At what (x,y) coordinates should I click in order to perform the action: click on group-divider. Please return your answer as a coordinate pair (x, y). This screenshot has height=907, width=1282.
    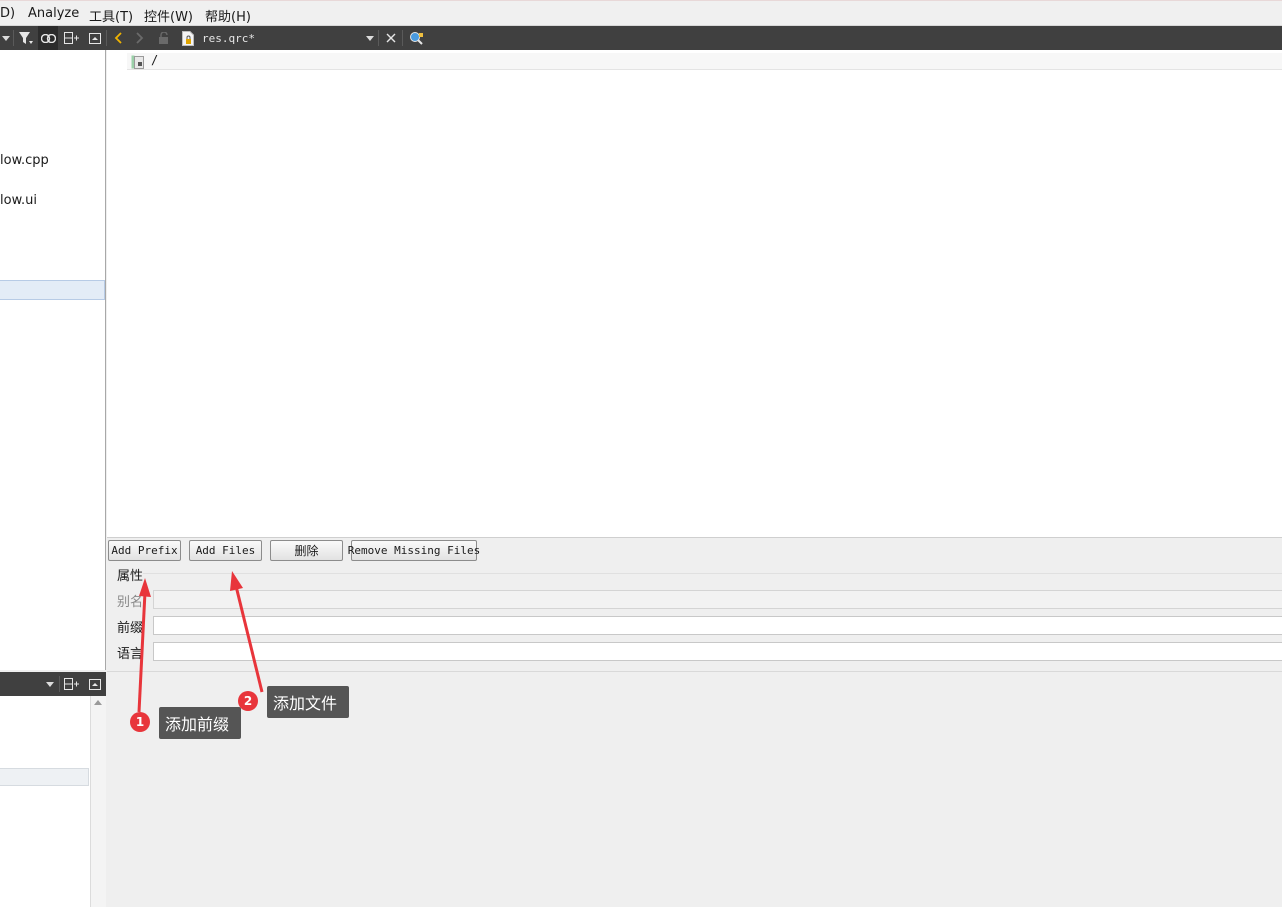
    Looking at the image, I should click on (712, 573).